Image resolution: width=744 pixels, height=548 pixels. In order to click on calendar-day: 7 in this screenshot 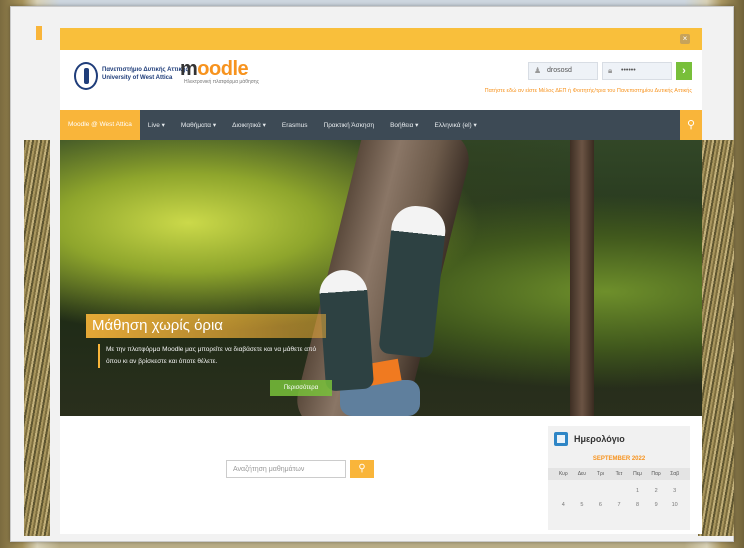, I will do `click(619, 505)`.